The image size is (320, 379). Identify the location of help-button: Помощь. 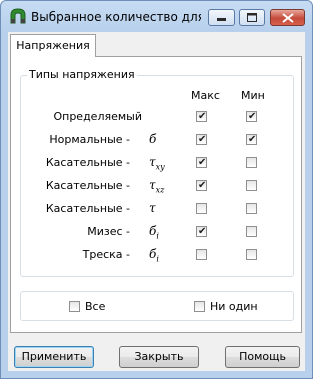
(262, 357).